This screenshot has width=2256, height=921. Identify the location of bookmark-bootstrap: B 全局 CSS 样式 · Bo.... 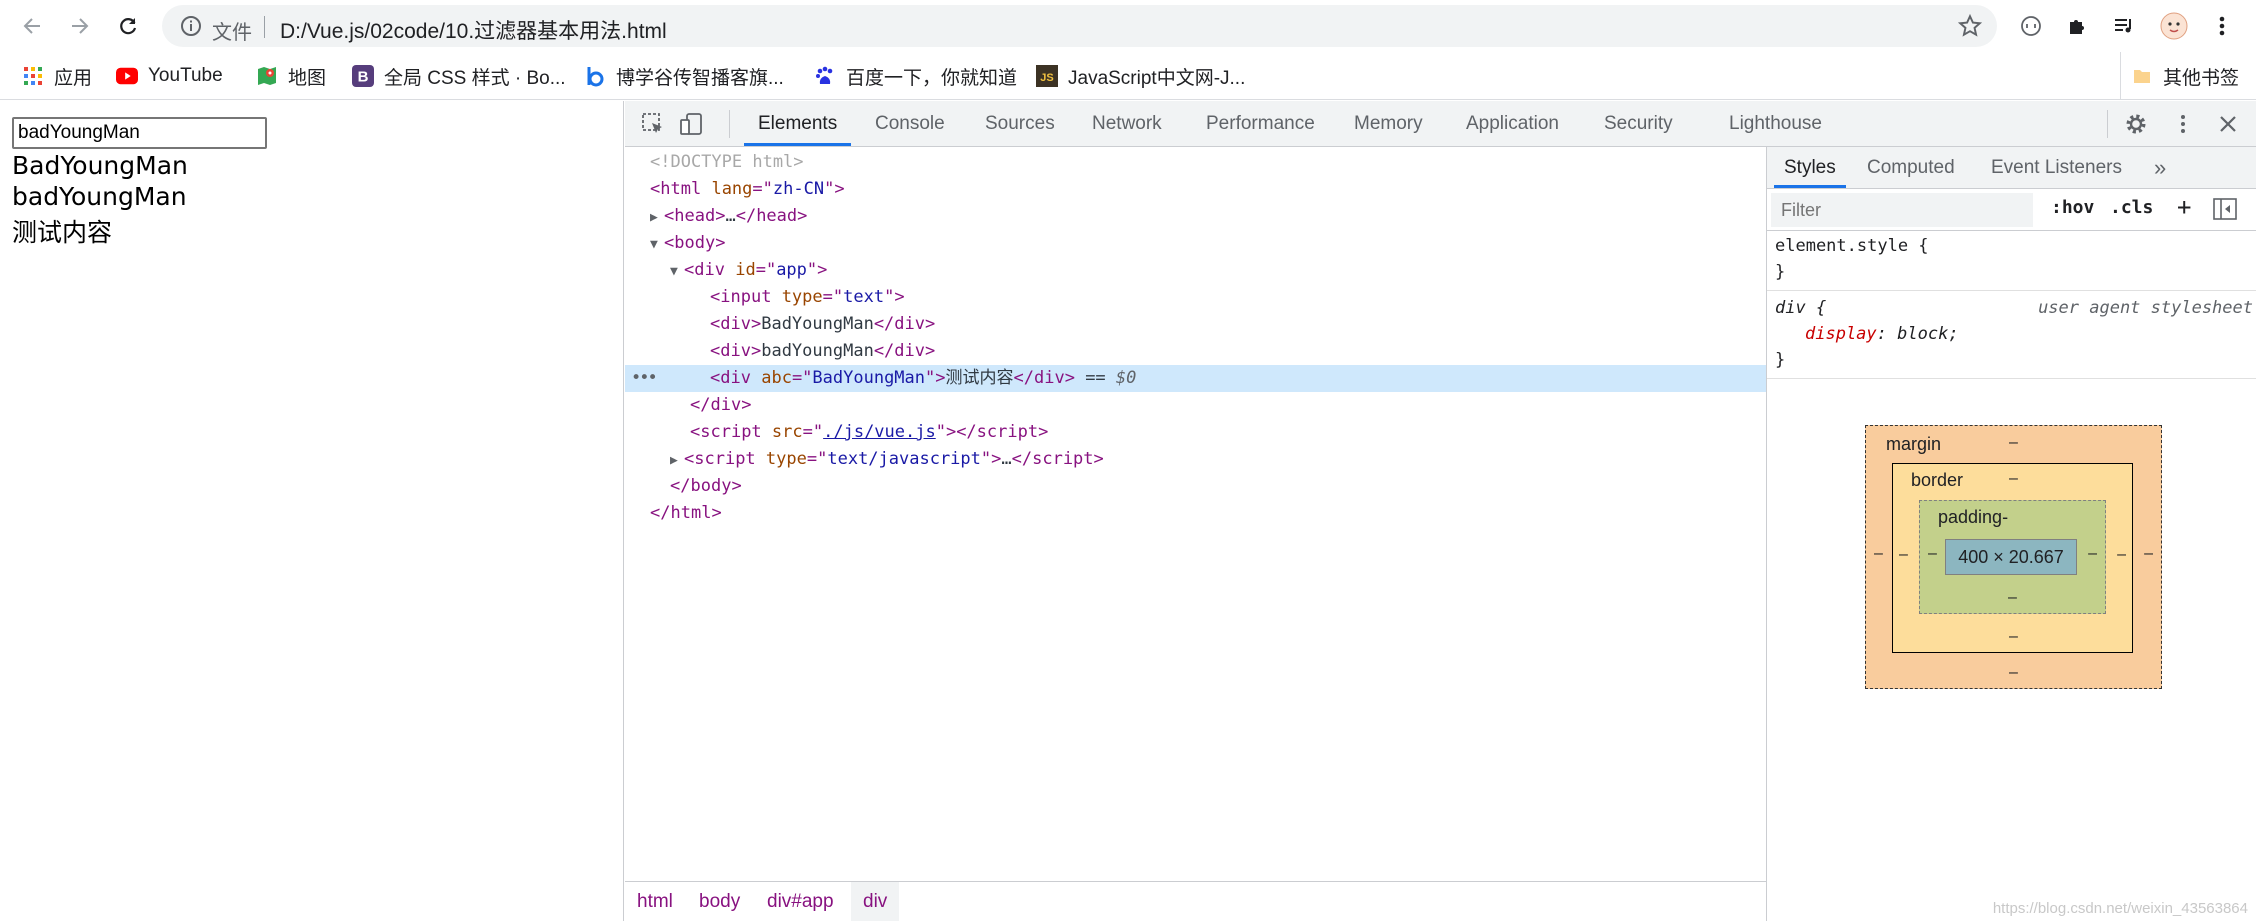
(459, 76).